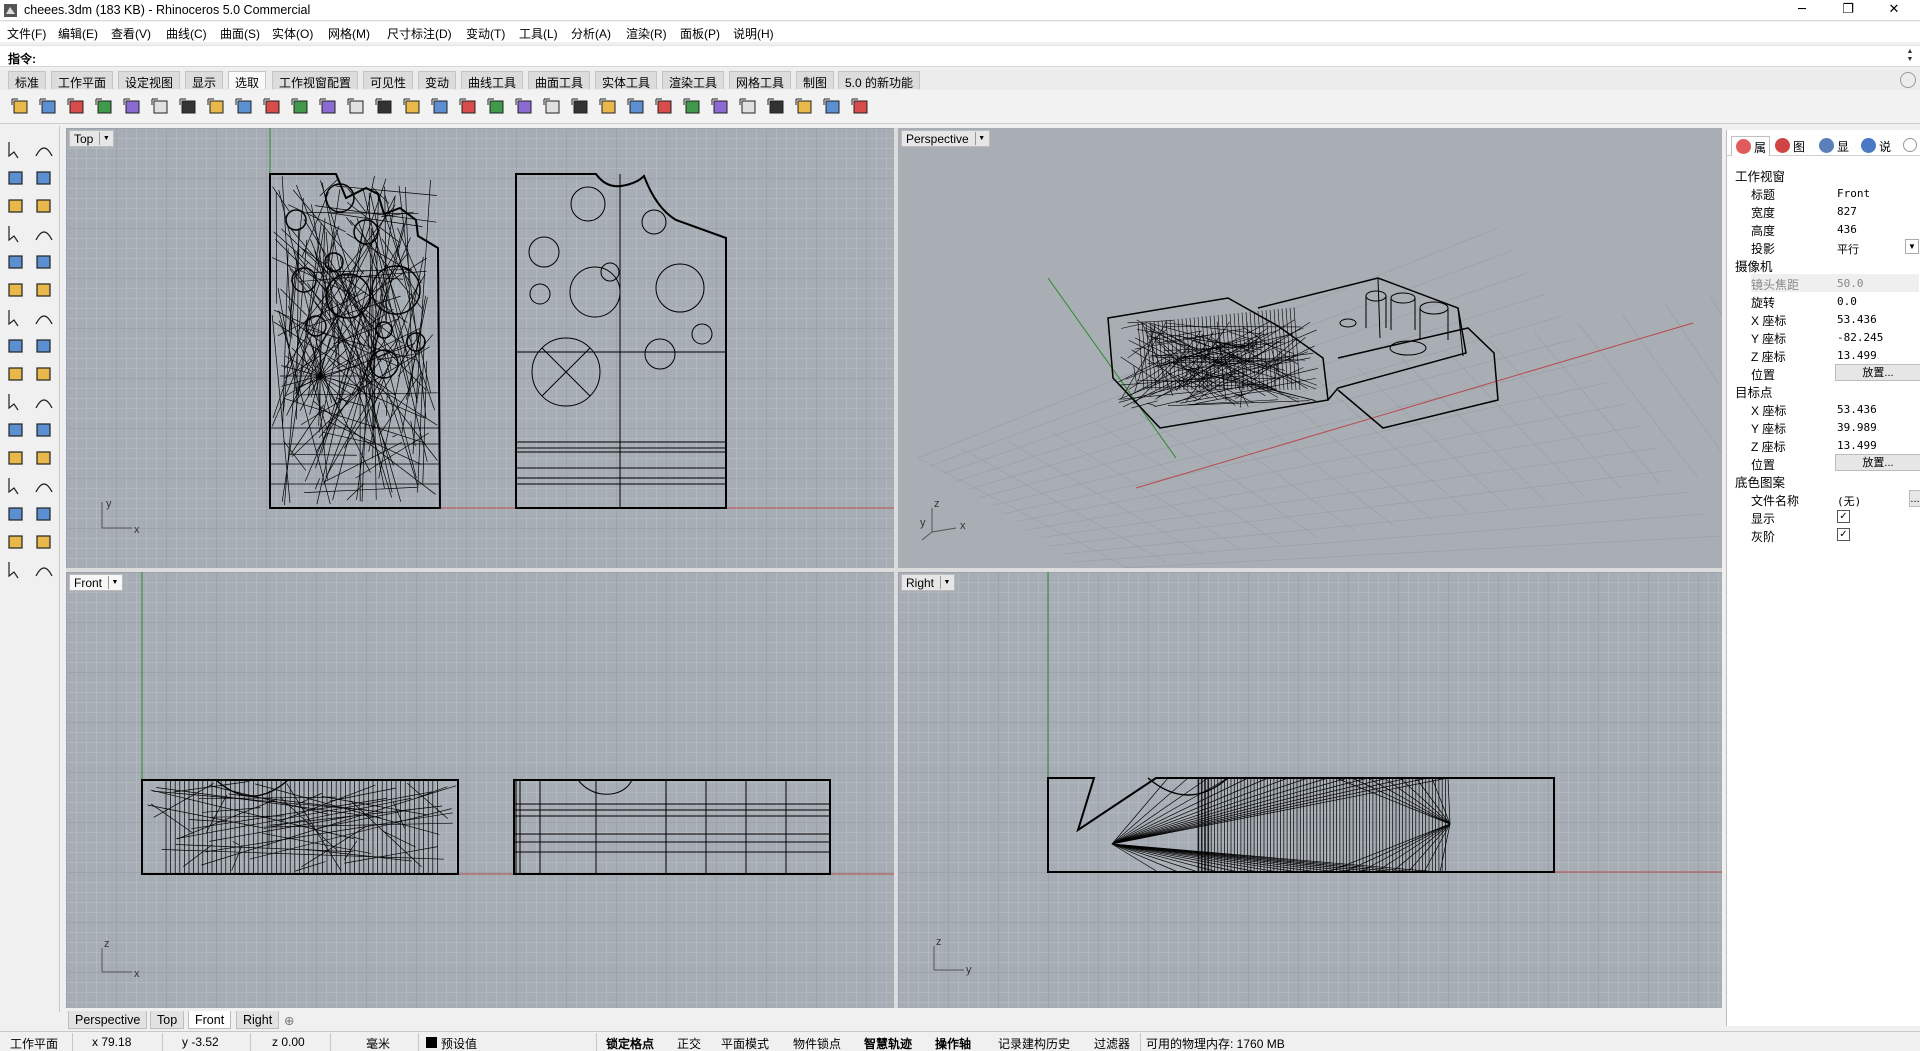 The height and width of the screenshot is (1051, 1920). Describe the element at coordinates (189, 107) in the screenshot. I see `select-annotations-icon` at that location.